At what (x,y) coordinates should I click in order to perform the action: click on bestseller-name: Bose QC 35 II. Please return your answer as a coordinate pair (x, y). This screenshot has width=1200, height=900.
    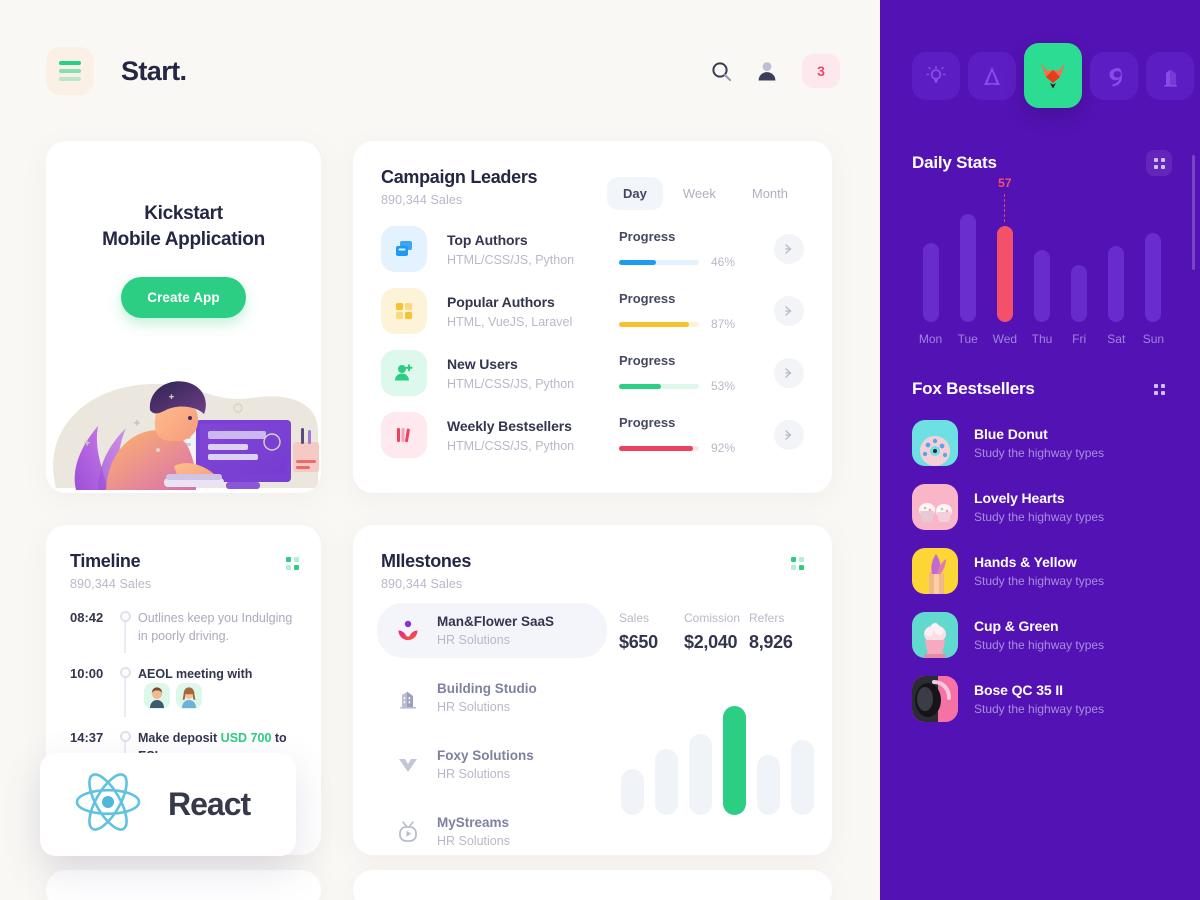
    Looking at the image, I should click on (1018, 690).